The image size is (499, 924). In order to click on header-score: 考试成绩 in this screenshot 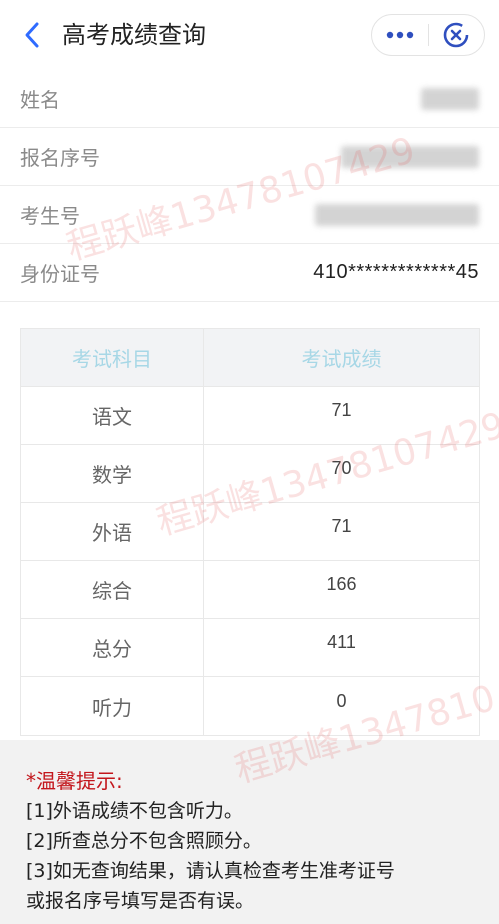, I will do `click(341, 359)`.